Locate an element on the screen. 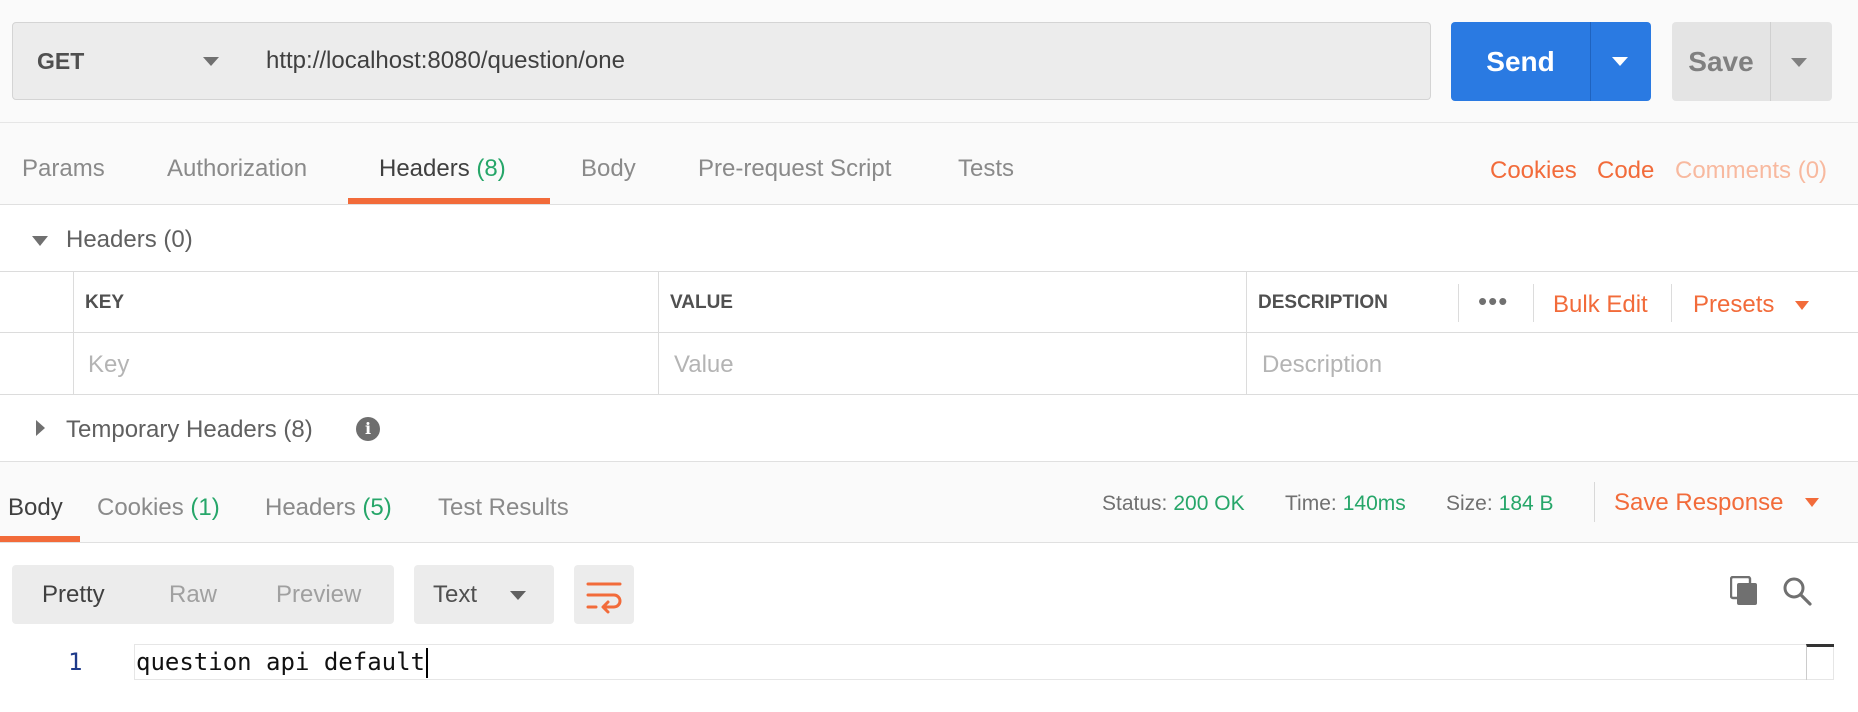 This screenshot has width=1858, height=712. copy-icon is located at coordinates (1744, 591).